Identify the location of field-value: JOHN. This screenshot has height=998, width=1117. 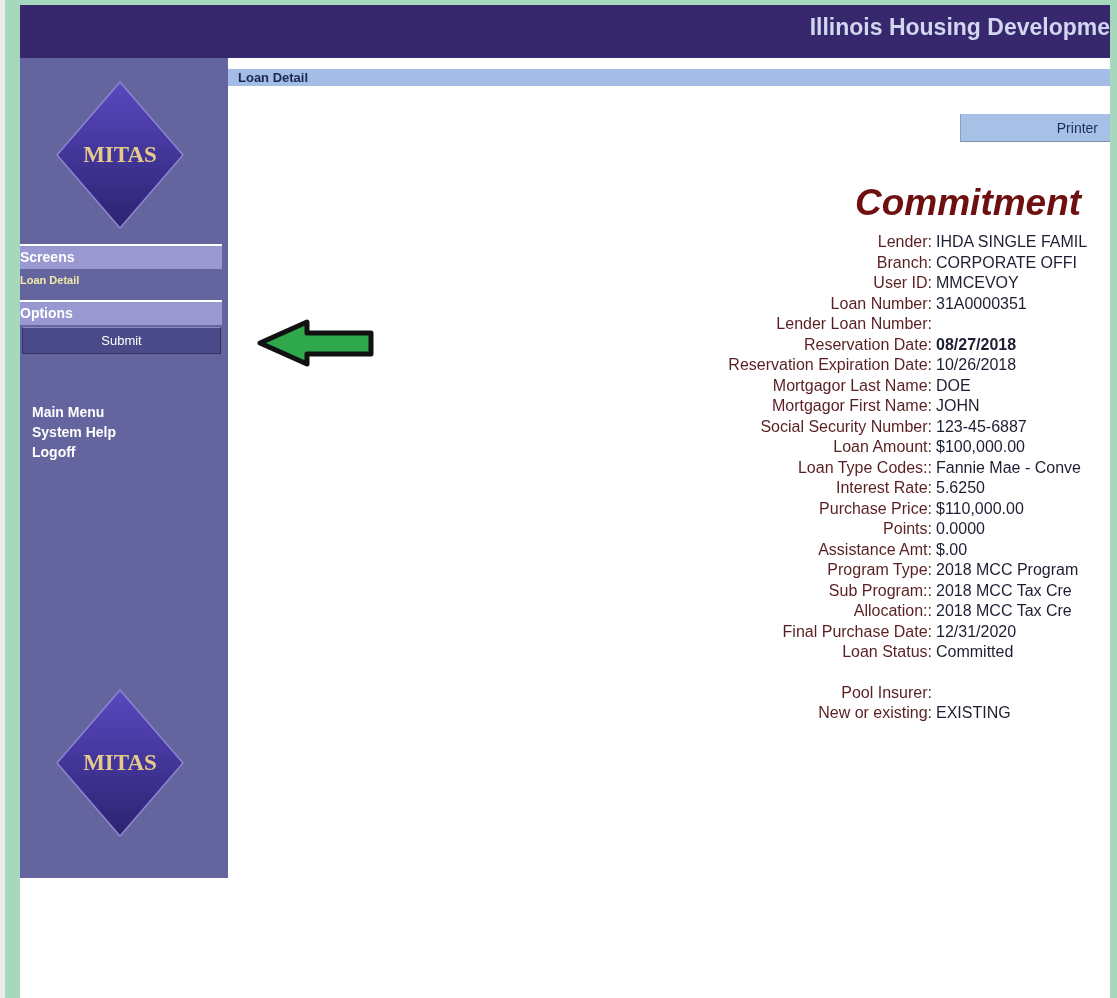
(958, 406).